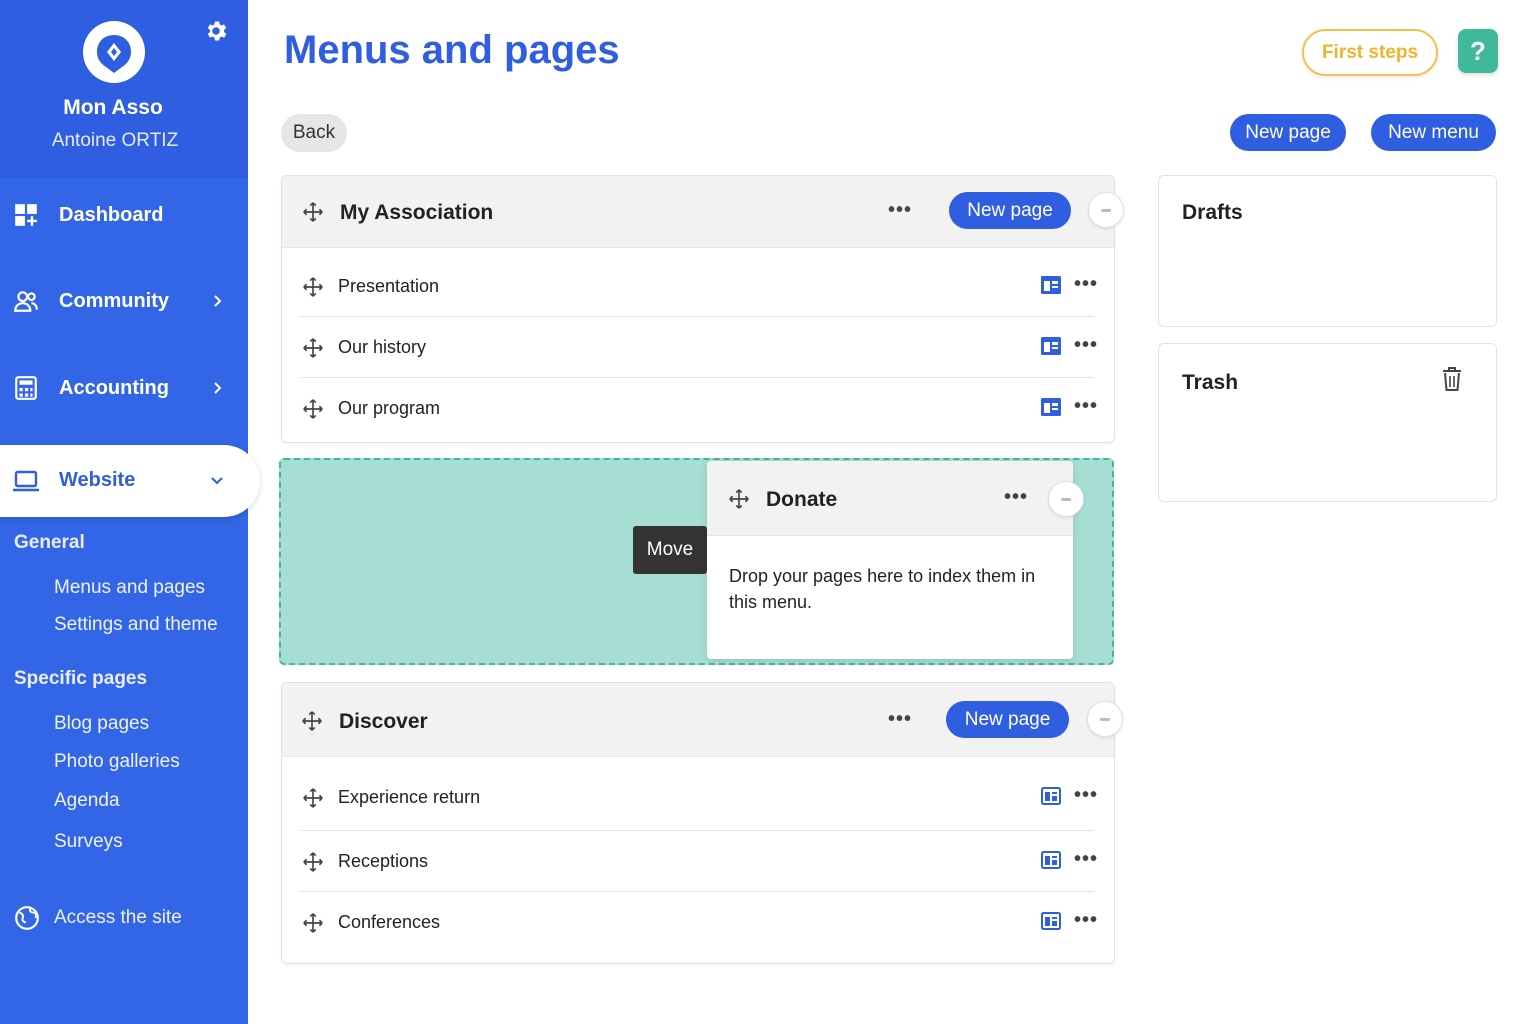  What do you see at coordinates (698, 408) in the screenshot?
I see `page-row: Our program •••` at bounding box center [698, 408].